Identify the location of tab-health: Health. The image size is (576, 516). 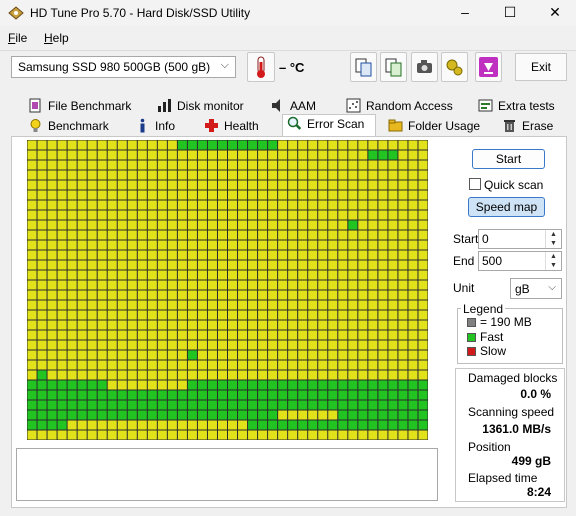
(231, 126).